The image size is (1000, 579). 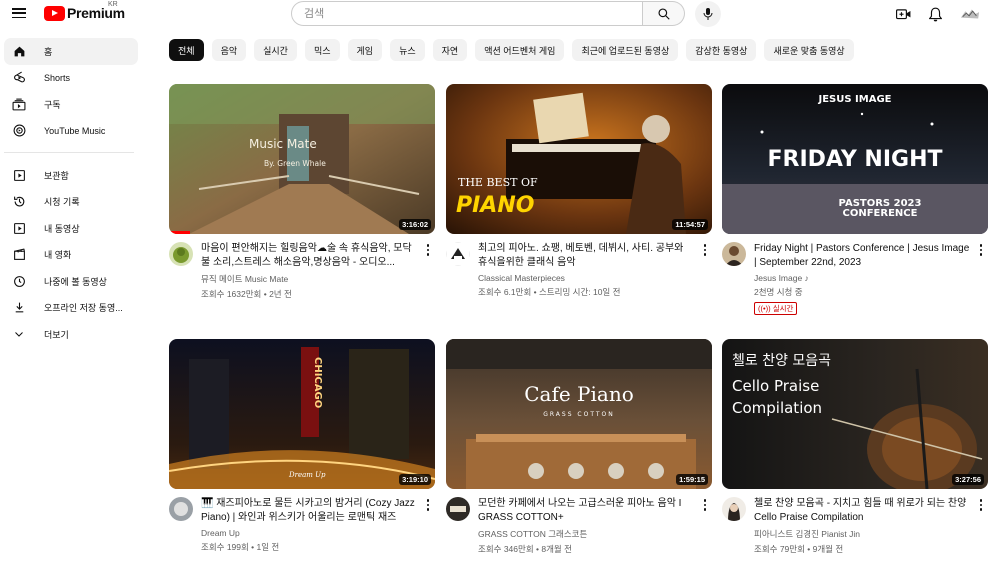 What do you see at coordinates (186, 50) in the screenshot?
I see `chip-all: 전체` at bounding box center [186, 50].